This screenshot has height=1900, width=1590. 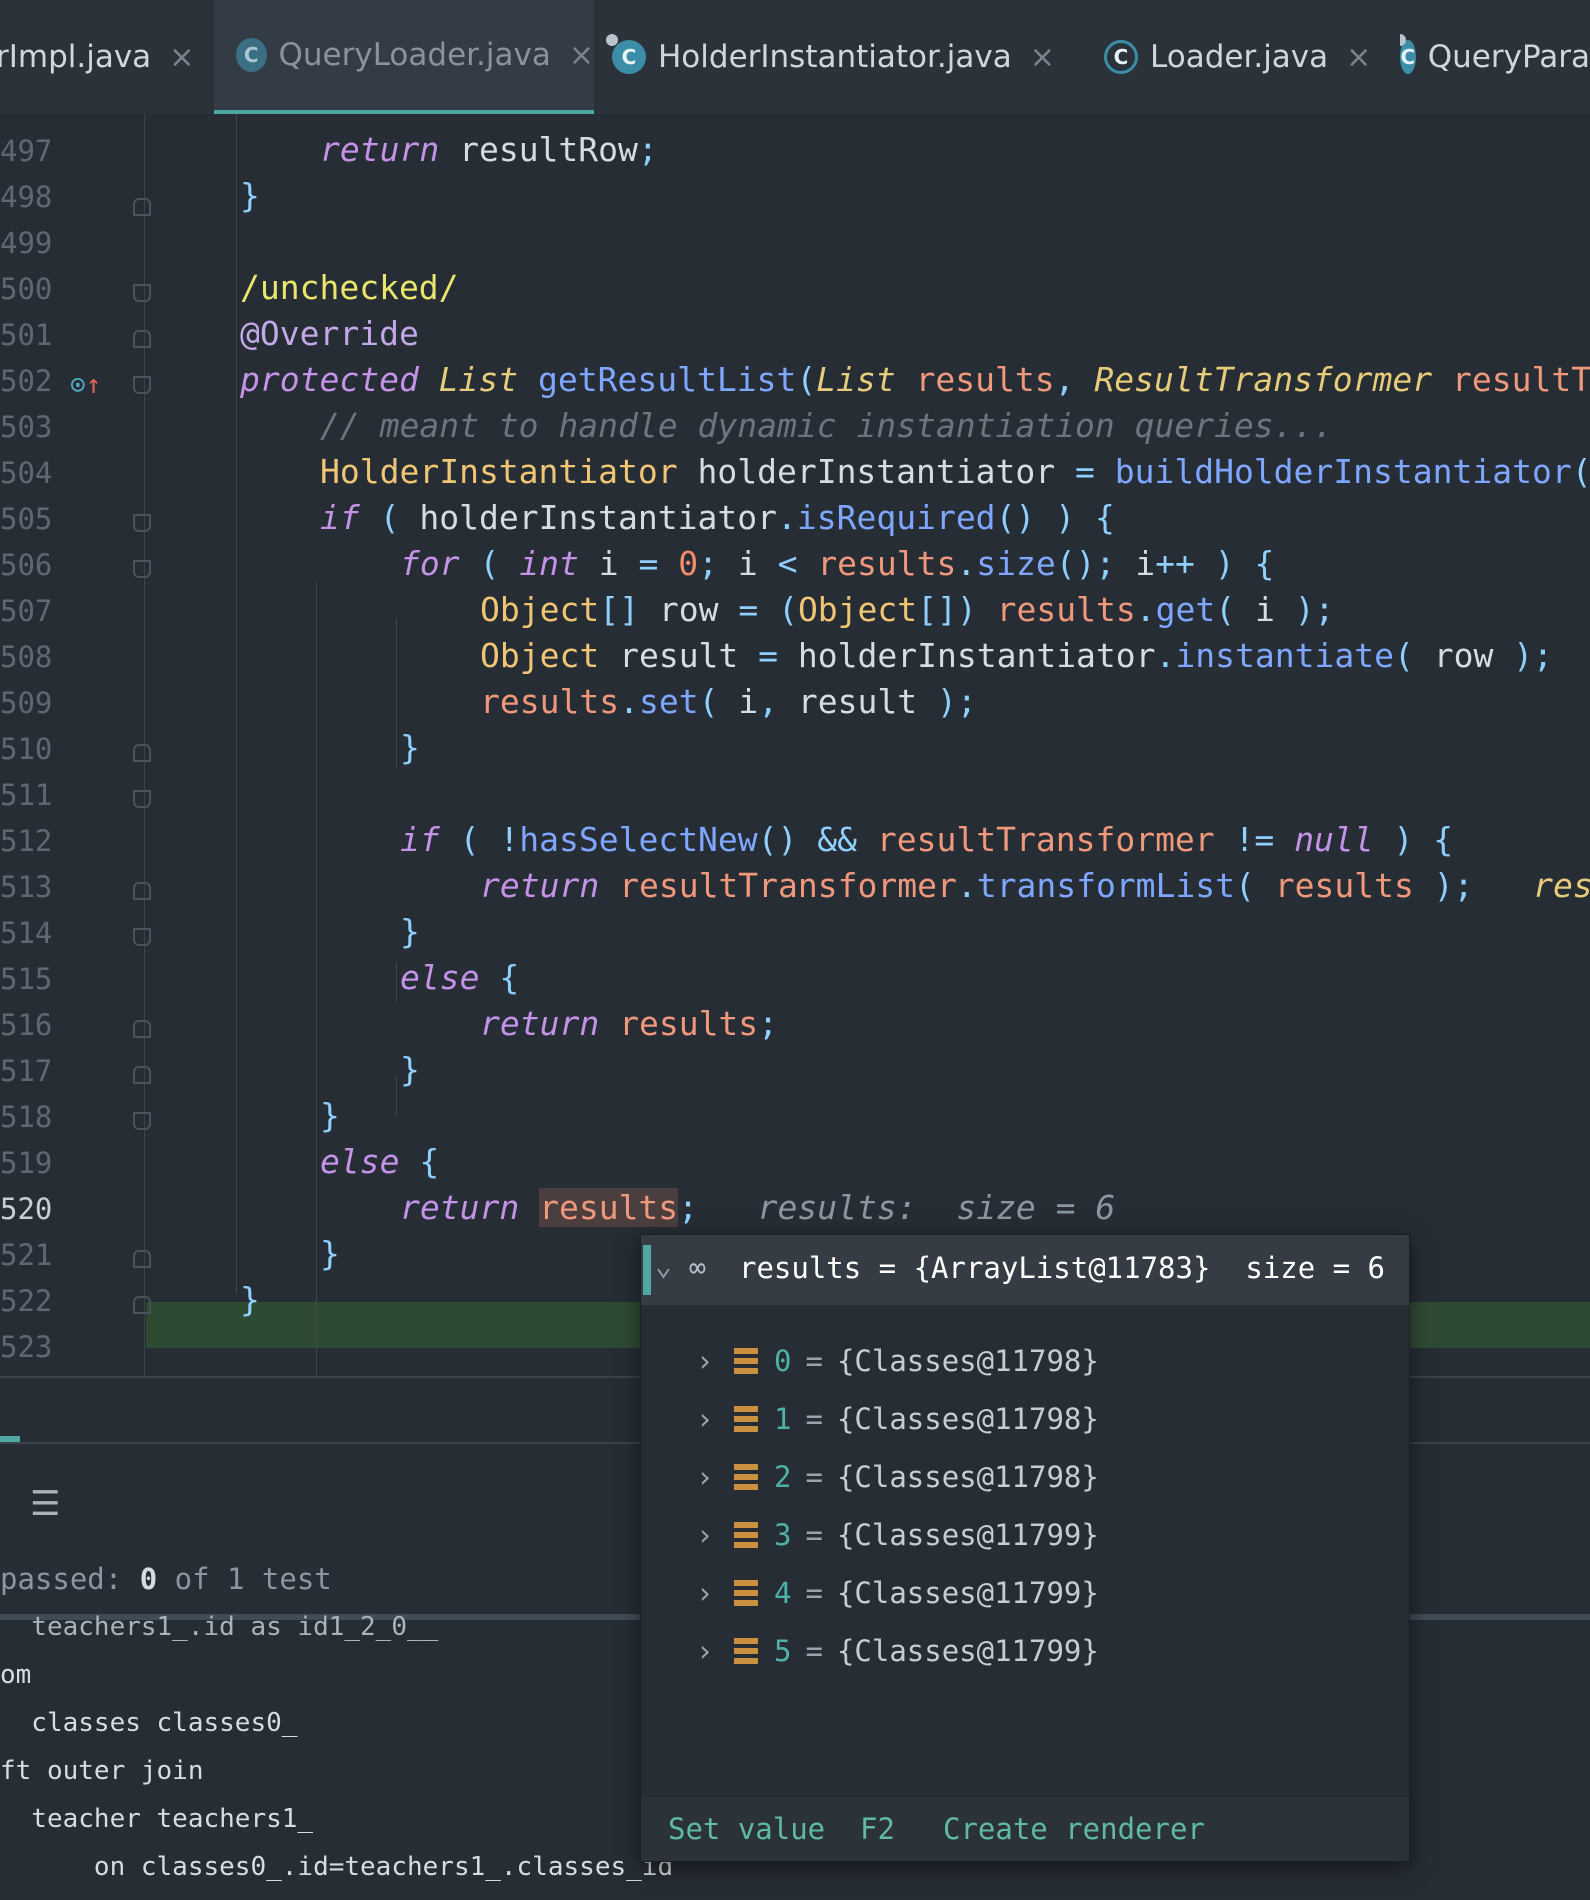 I want to click on code-line-521: }, so click(x=330, y=1253).